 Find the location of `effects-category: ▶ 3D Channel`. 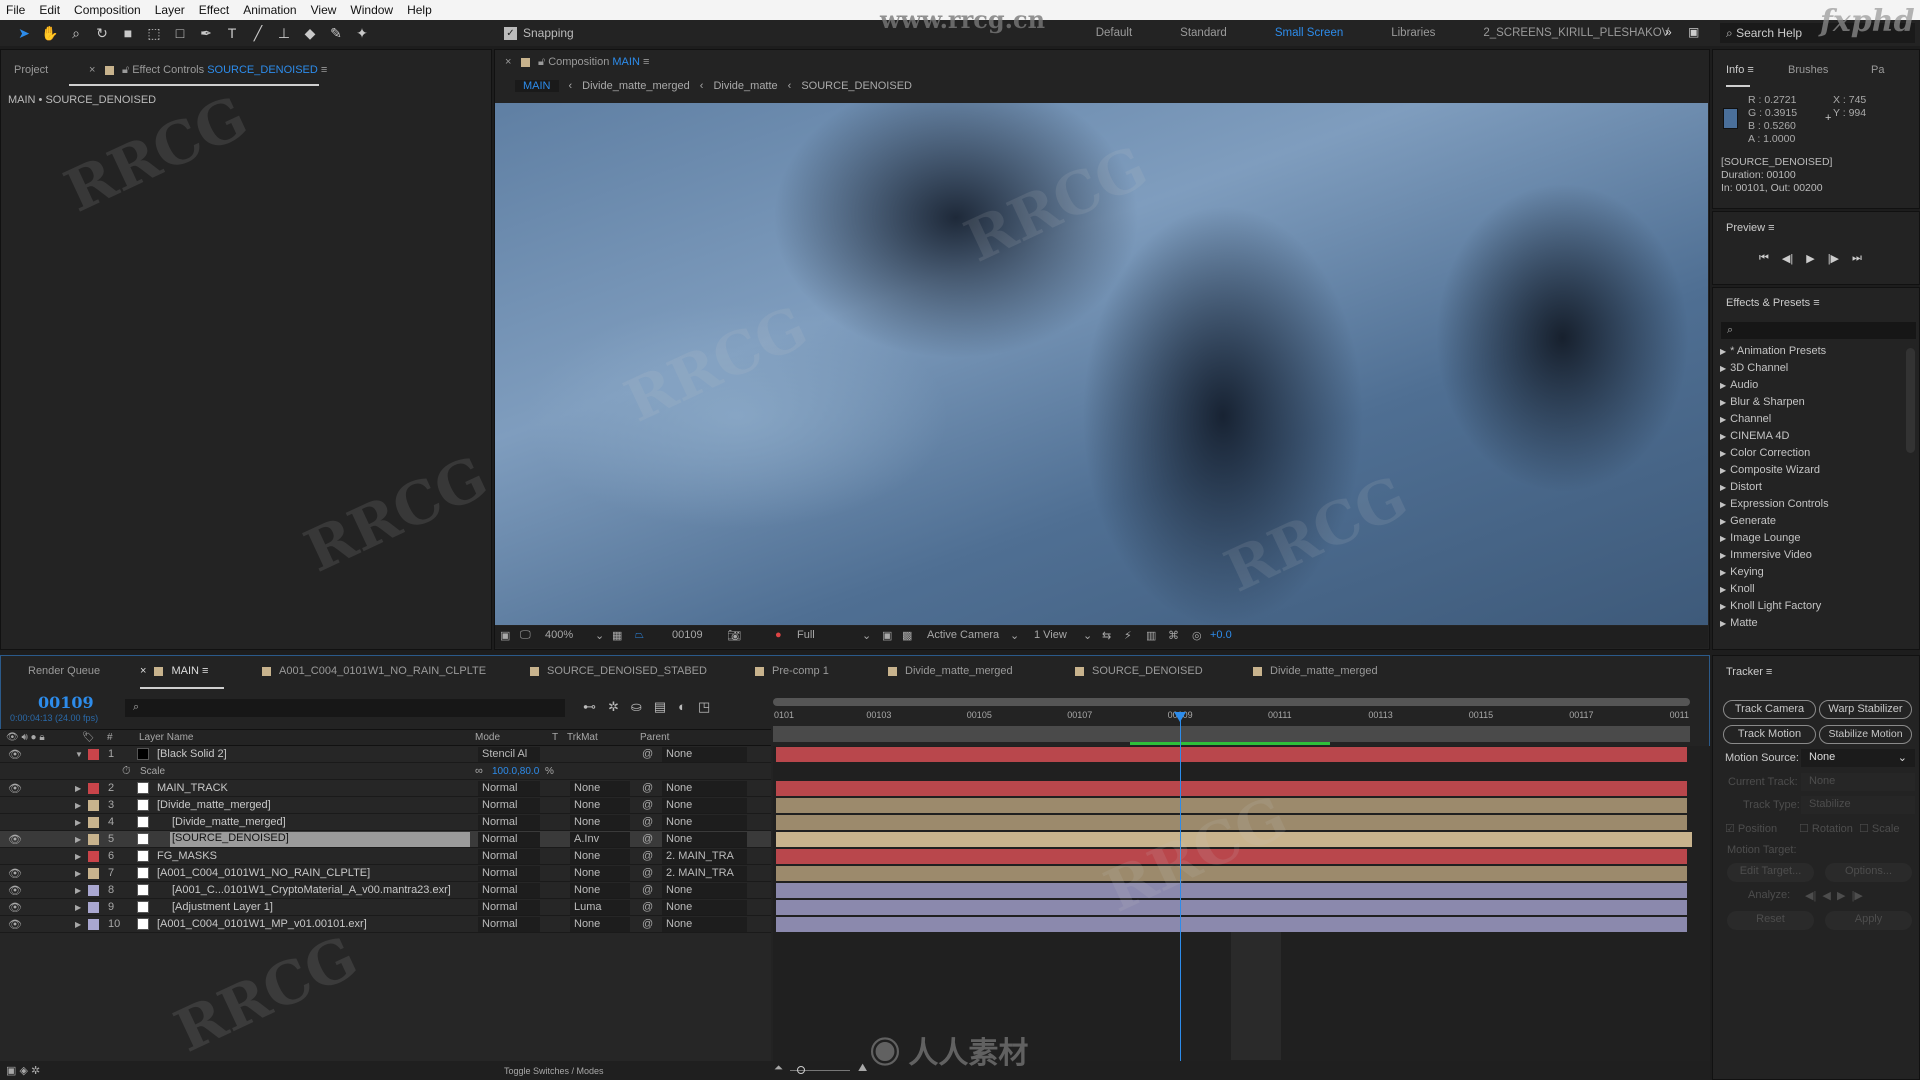

effects-category: ▶ 3D Channel is located at coordinates (1754, 368).